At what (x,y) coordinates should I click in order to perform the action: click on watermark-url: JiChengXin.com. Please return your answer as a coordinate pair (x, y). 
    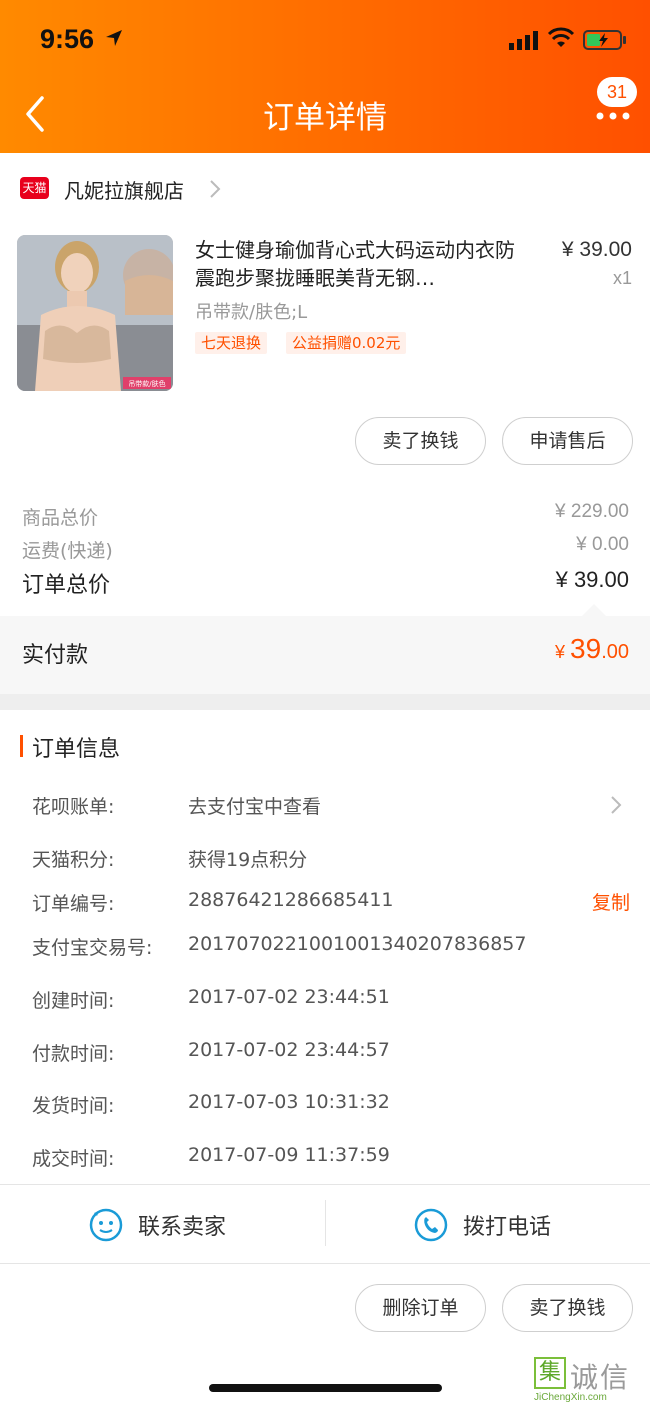
    Looking at the image, I should click on (570, 1397).